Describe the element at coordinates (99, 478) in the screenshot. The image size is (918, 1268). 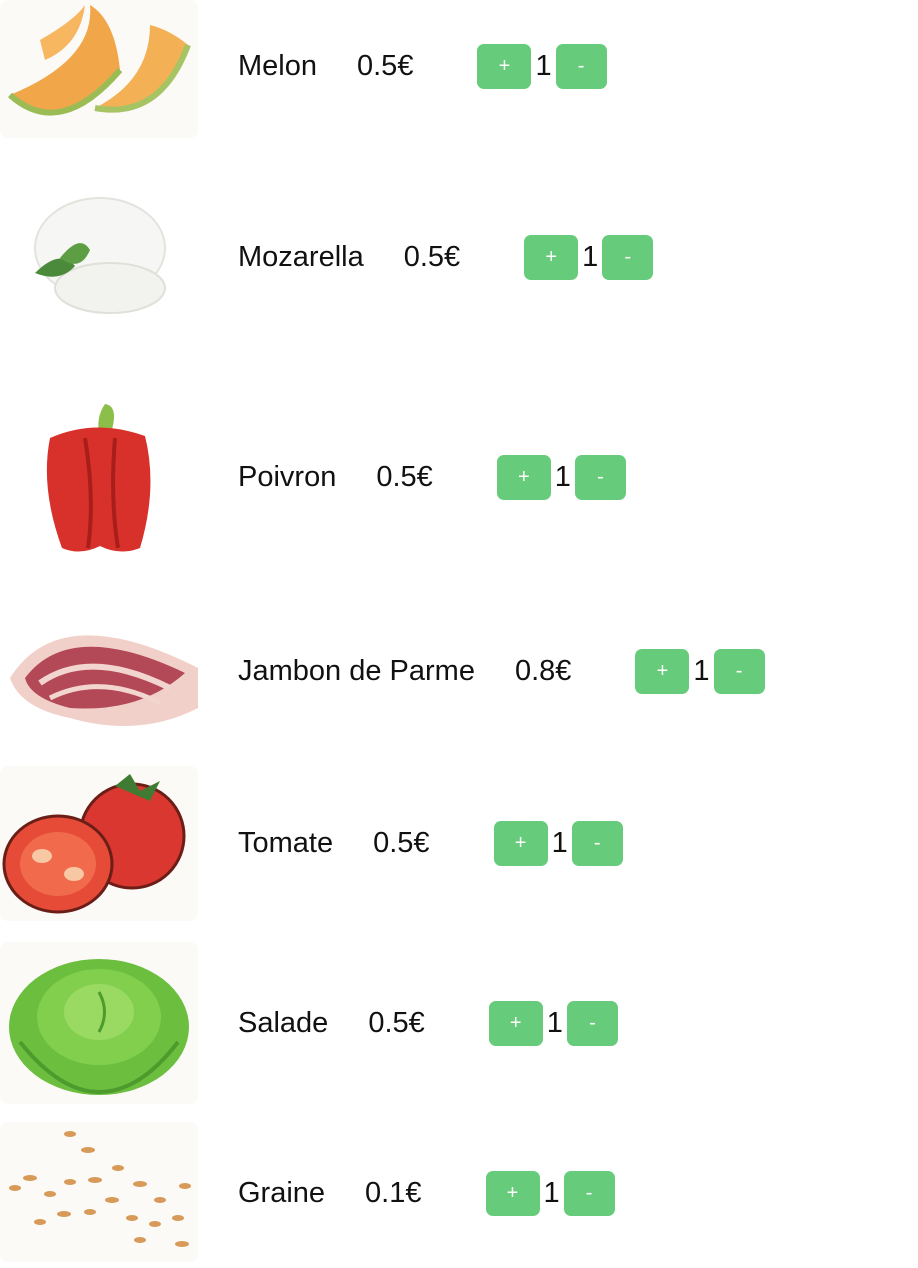
I see `bell-pepper-image` at that location.